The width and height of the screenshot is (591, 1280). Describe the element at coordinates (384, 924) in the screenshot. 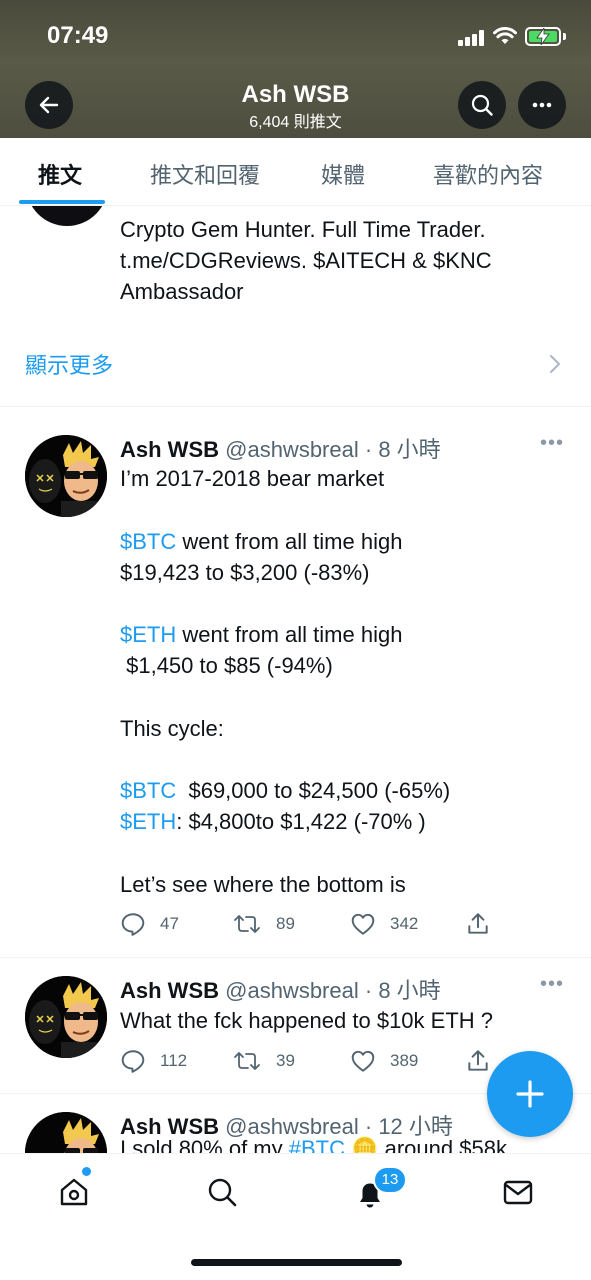

I see `like-button: 342` at that location.